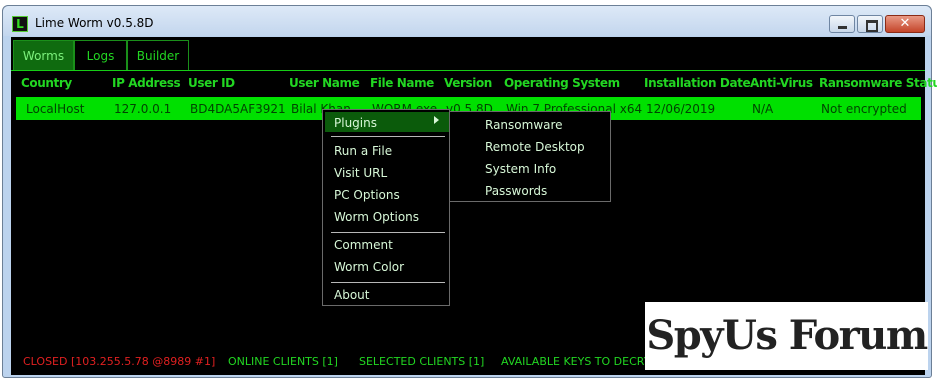  What do you see at coordinates (436, 120) in the screenshot?
I see `submenu-arrow-icon` at bounding box center [436, 120].